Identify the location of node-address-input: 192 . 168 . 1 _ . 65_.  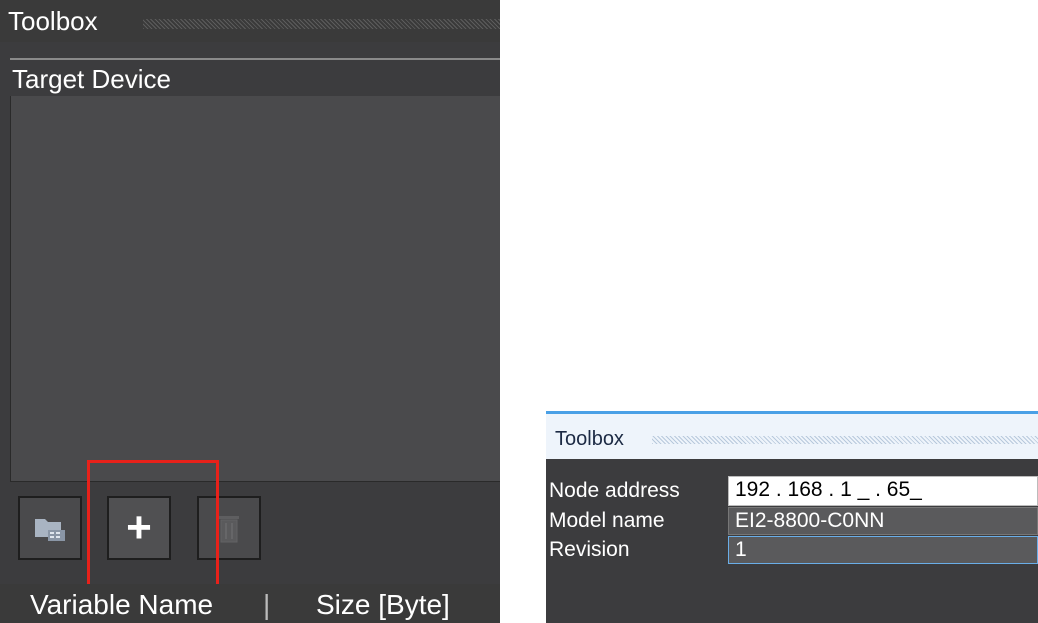
(883, 491).